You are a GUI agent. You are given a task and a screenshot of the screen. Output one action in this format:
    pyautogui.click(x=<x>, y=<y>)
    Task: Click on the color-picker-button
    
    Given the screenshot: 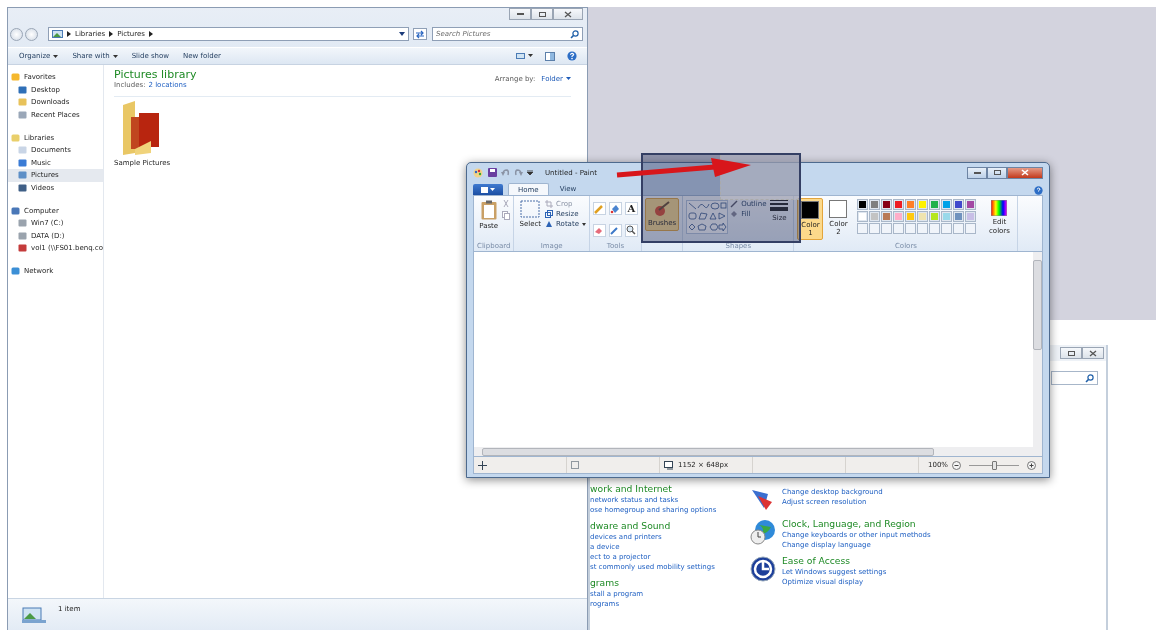 What is the action you would take?
    pyautogui.click(x=615, y=230)
    